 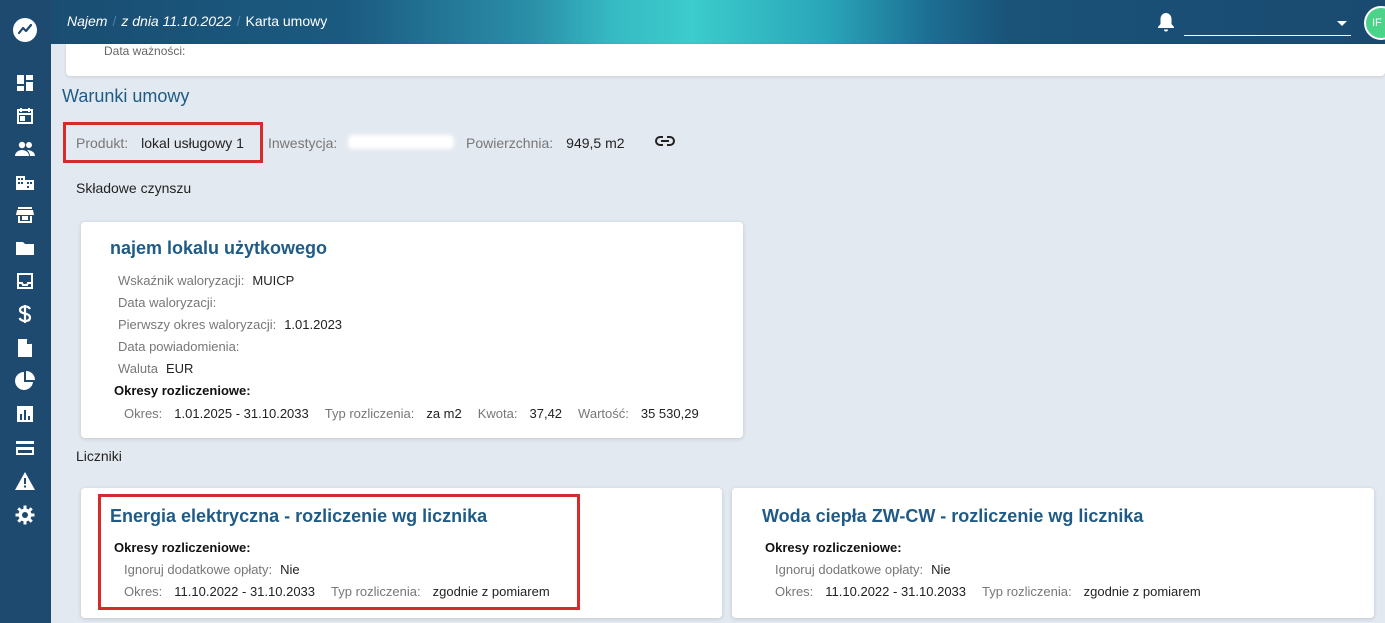 I want to click on breadcrumb-item-date: z dnia 11.10.2022, so click(x=176, y=21).